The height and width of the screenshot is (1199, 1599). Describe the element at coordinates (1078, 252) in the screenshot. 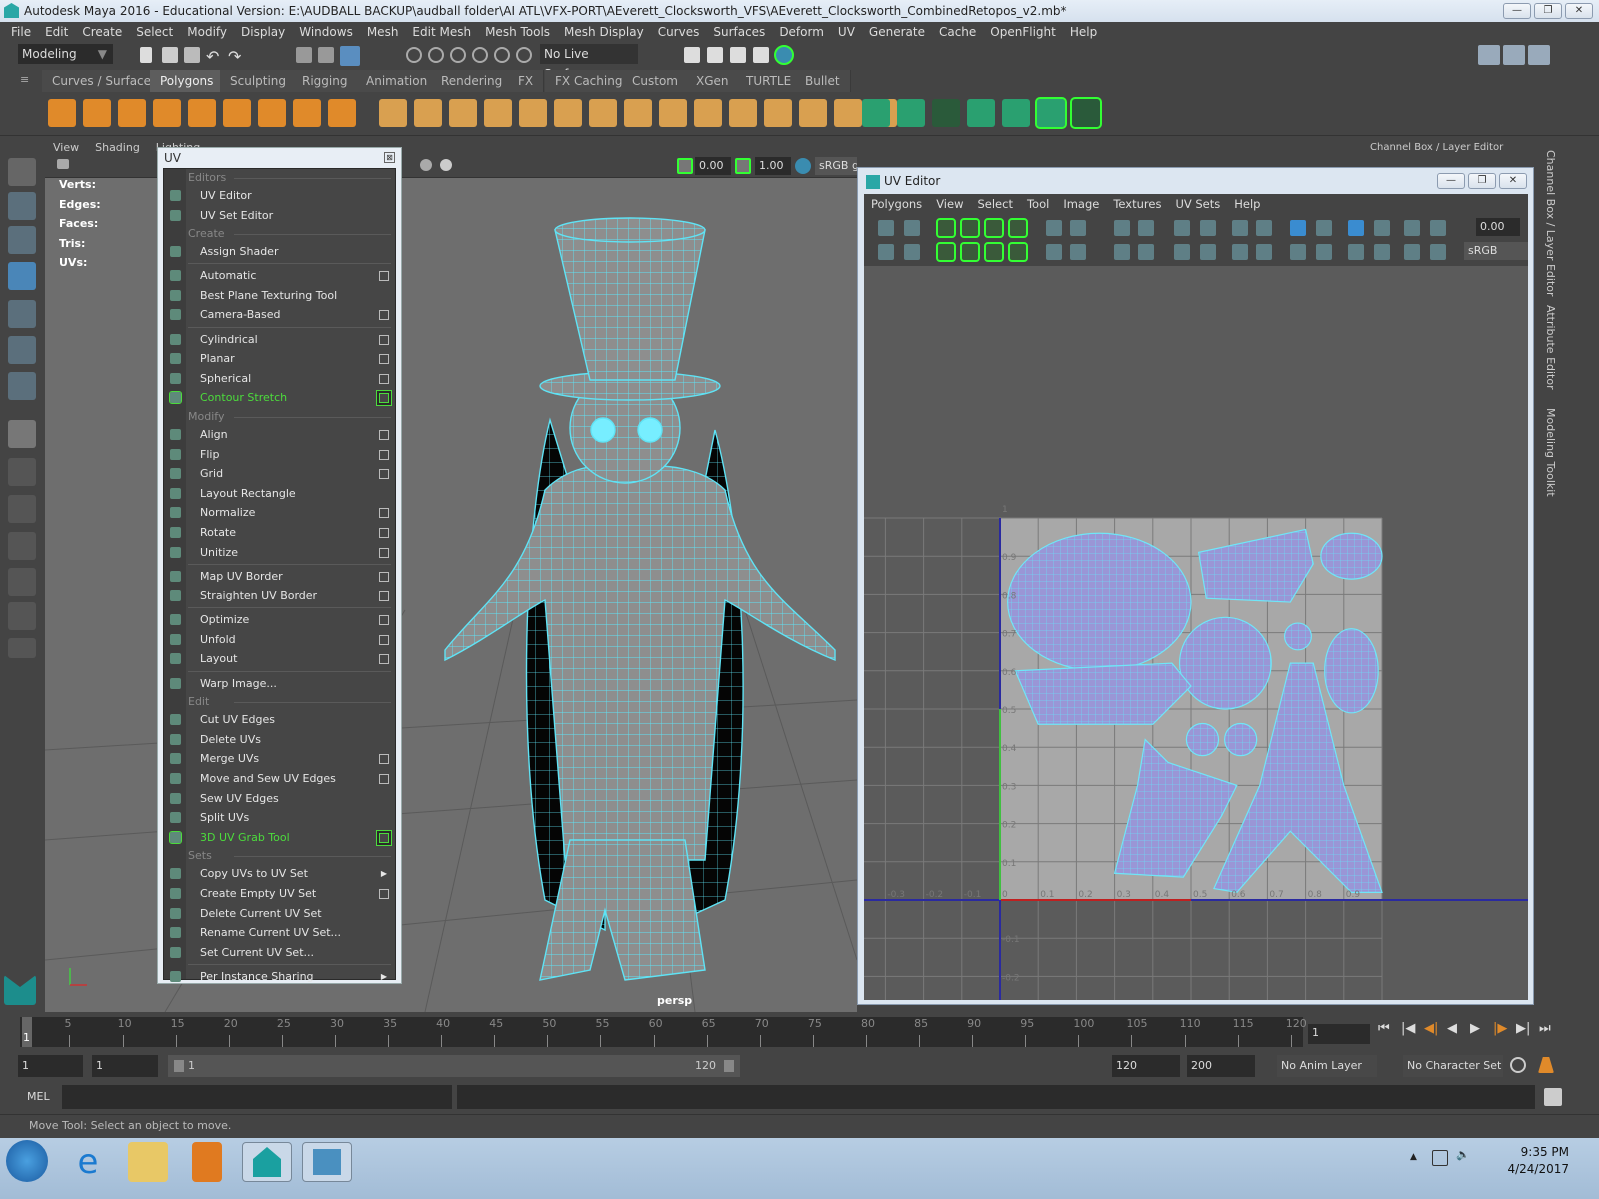

I see `uv-tool-15-icon` at that location.